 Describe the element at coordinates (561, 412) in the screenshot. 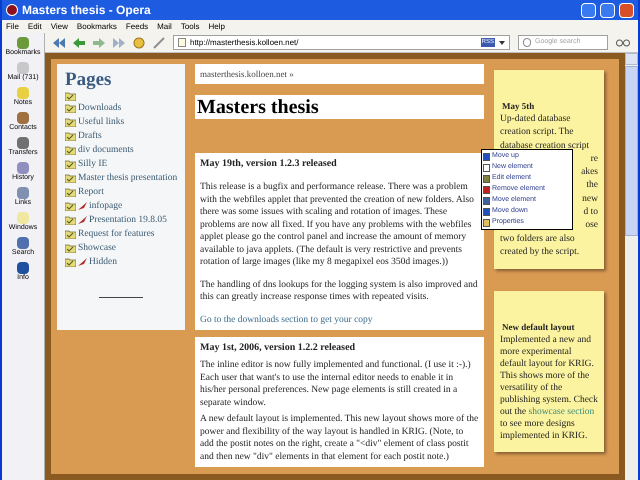

I see `showcase-link: showcase section` at that location.